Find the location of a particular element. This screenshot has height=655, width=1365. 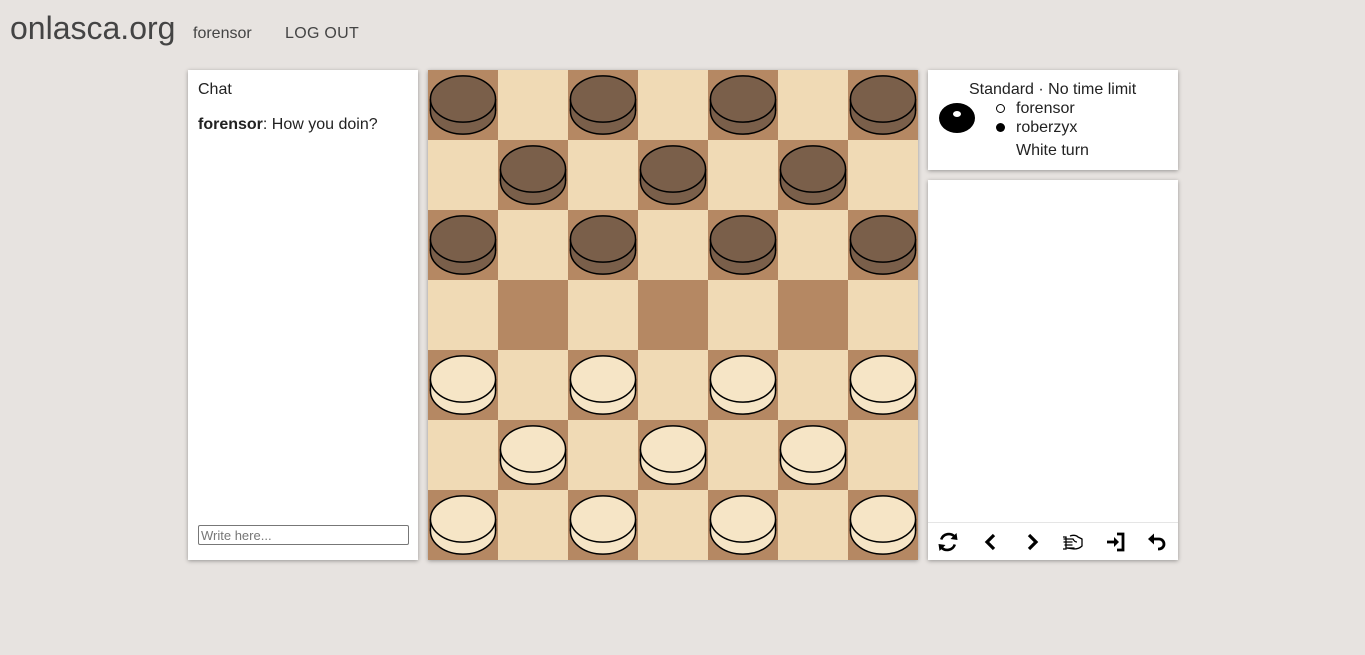

resign-button is located at coordinates (1115, 542).